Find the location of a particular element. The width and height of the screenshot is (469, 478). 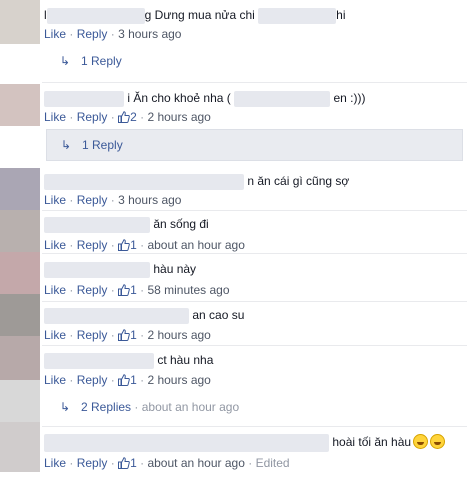

like-count: 2 is located at coordinates (133, 117).